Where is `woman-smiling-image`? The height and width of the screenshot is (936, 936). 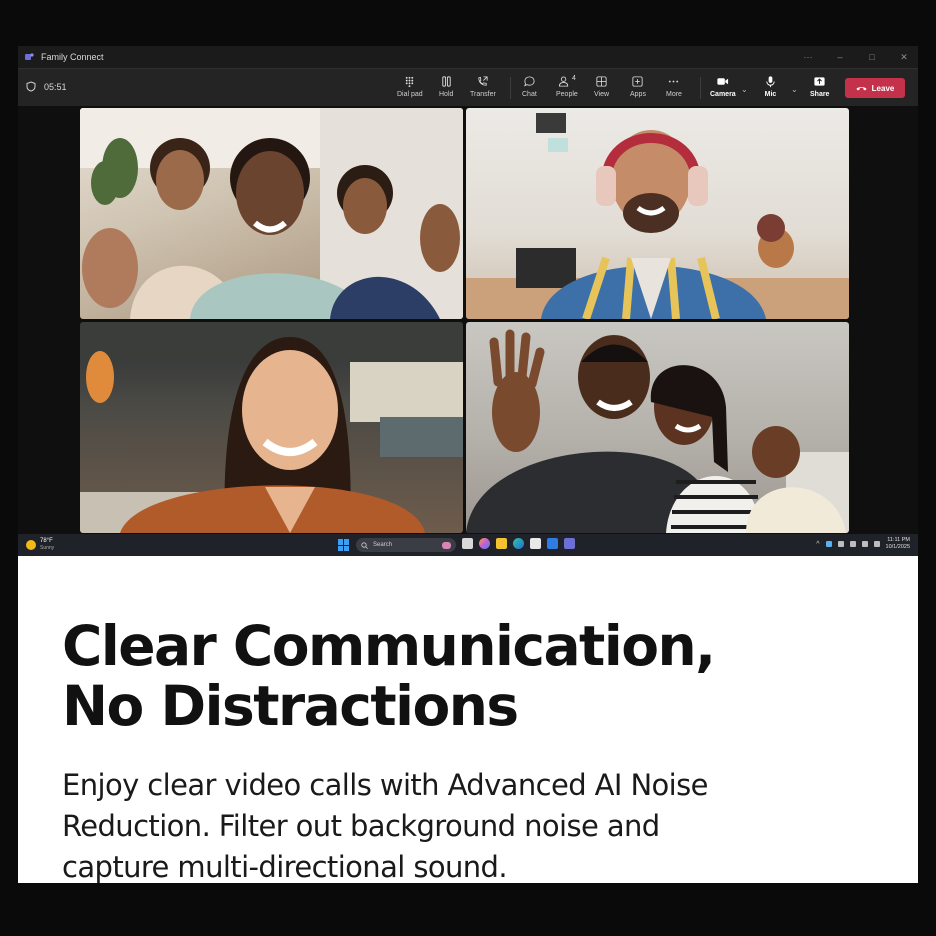
woman-smiling-image is located at coordinates (271, 427).